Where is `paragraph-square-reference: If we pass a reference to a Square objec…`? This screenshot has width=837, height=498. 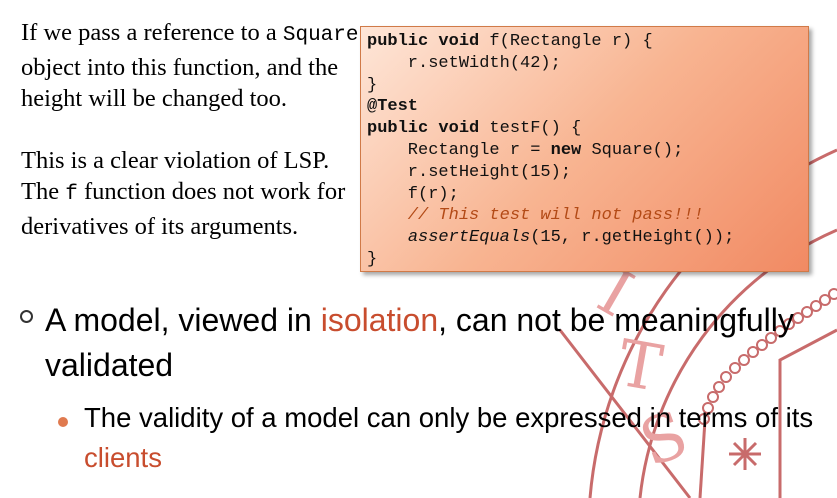 paragraph-square-reference: If we pass a reference to a Square objec… is located at coordinates (191, 66).